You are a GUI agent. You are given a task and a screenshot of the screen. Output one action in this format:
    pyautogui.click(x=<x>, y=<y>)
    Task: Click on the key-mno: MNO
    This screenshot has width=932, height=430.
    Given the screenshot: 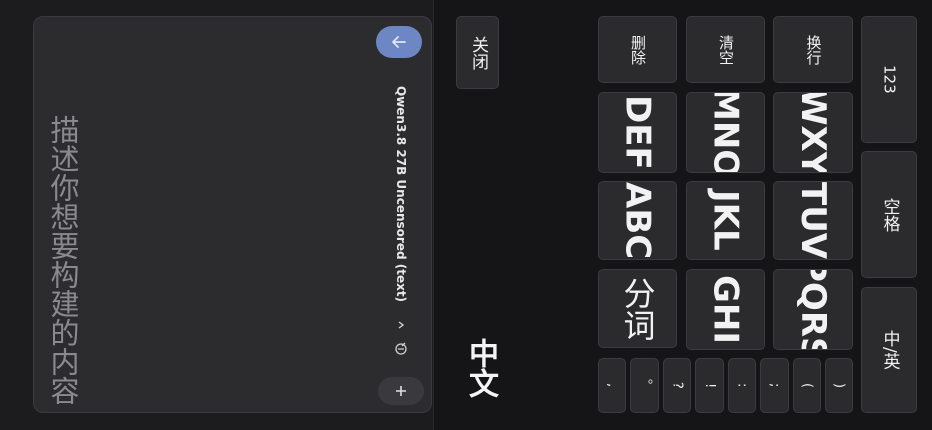 What is the action you would take?
    pyautogui.click(x=725, y=132)
    